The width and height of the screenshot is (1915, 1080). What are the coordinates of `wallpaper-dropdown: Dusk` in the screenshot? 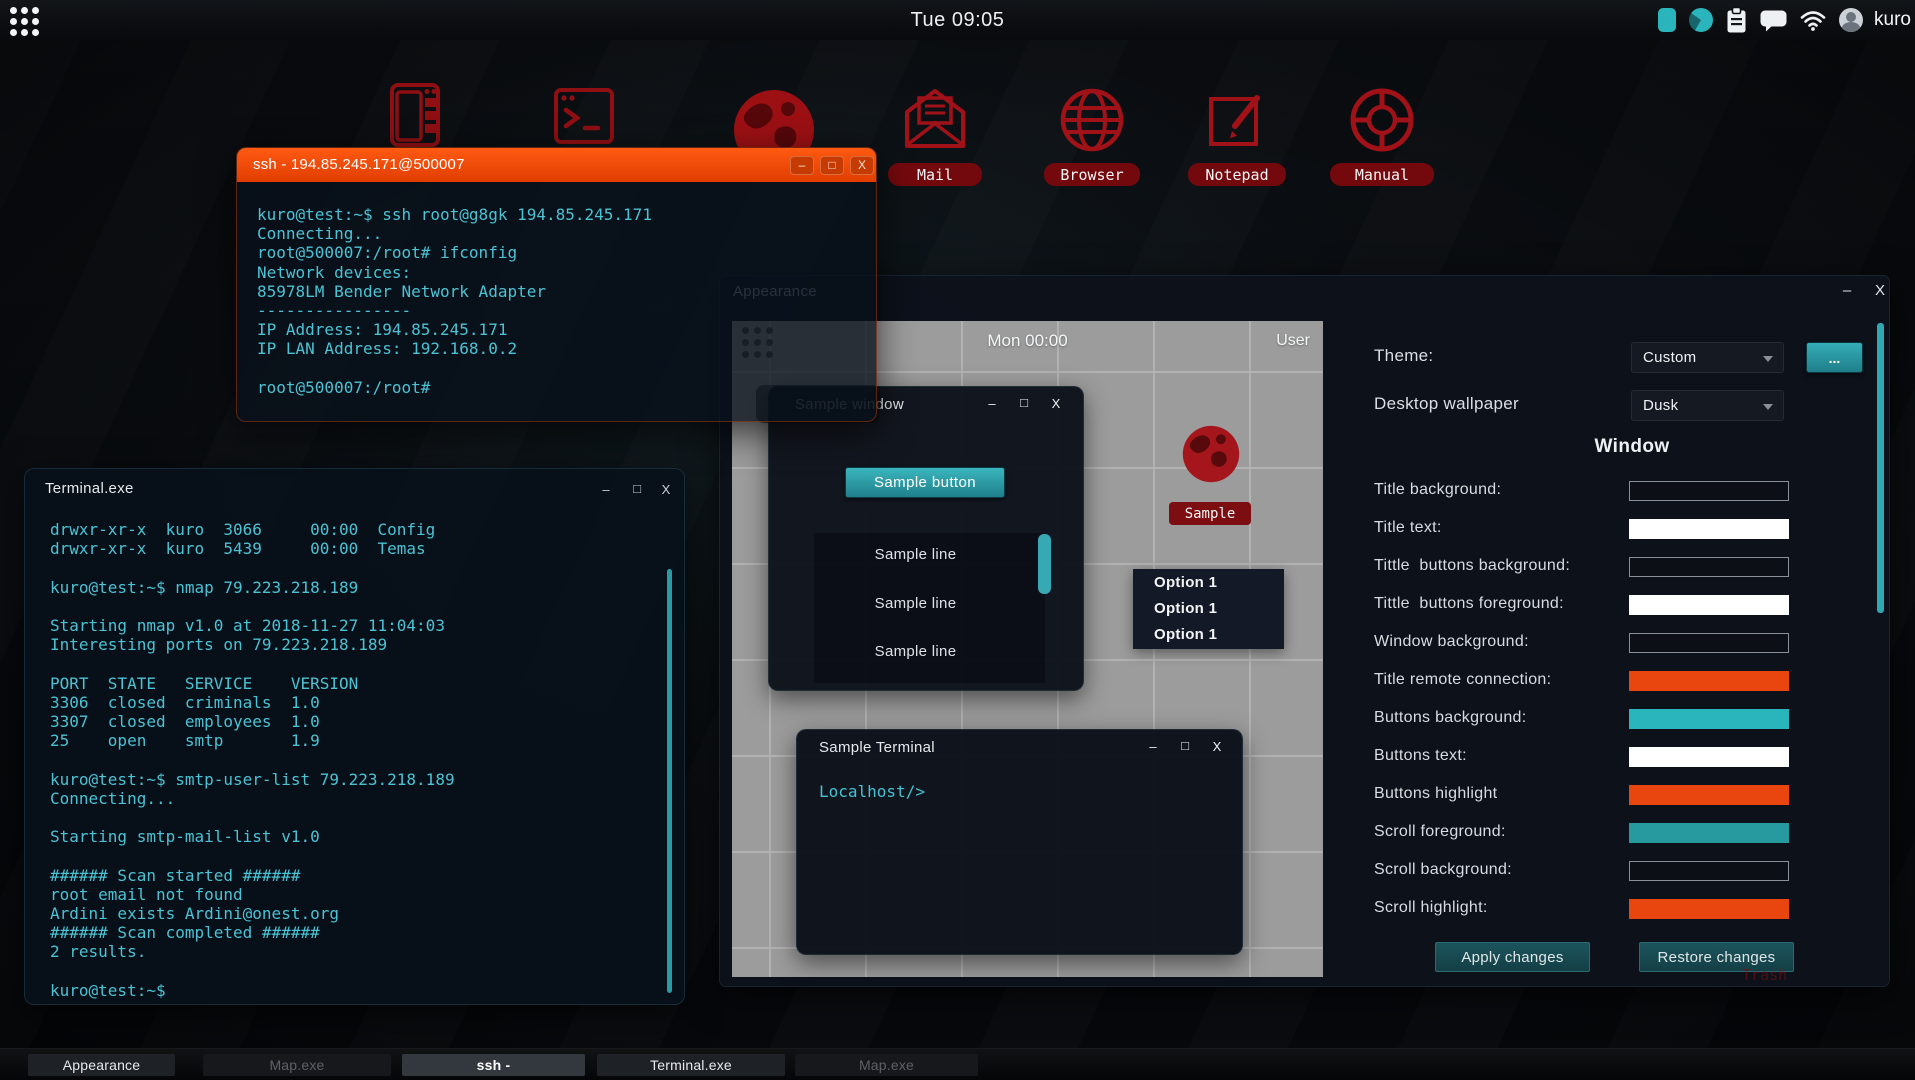 It's located at (1707, 405).